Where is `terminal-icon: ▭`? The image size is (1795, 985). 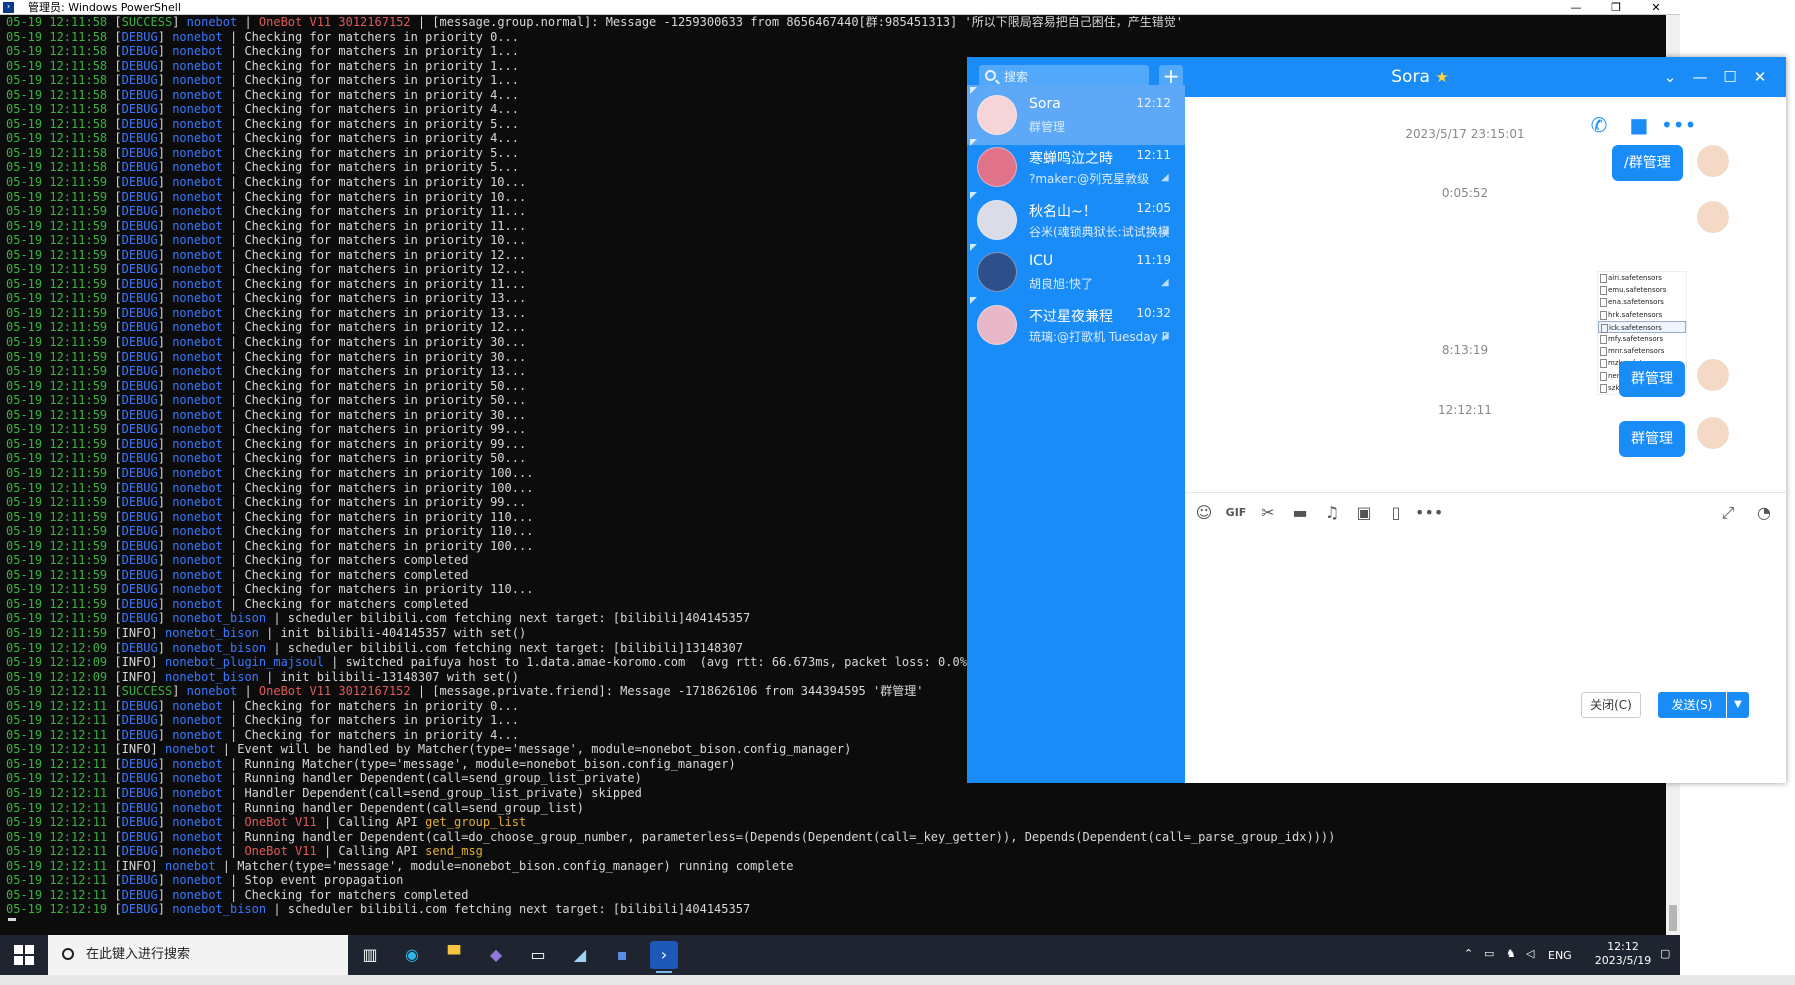 terminal-icon: ▭ is located at coordinates (538, 955).